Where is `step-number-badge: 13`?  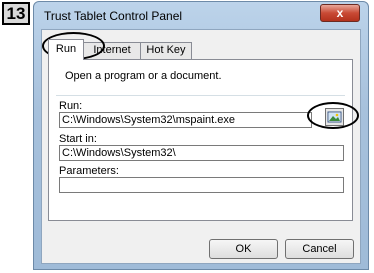
step-number-badge: 13 is located at coordinates (16, 13).